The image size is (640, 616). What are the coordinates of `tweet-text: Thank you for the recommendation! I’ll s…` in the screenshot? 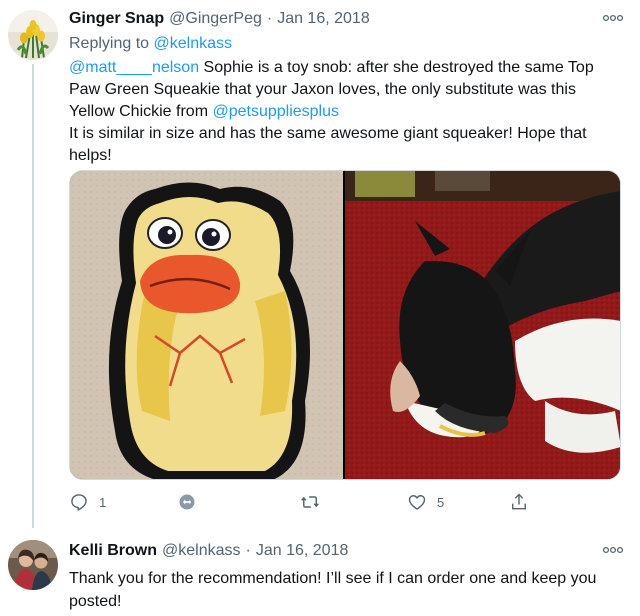 It's located at (333, 590).